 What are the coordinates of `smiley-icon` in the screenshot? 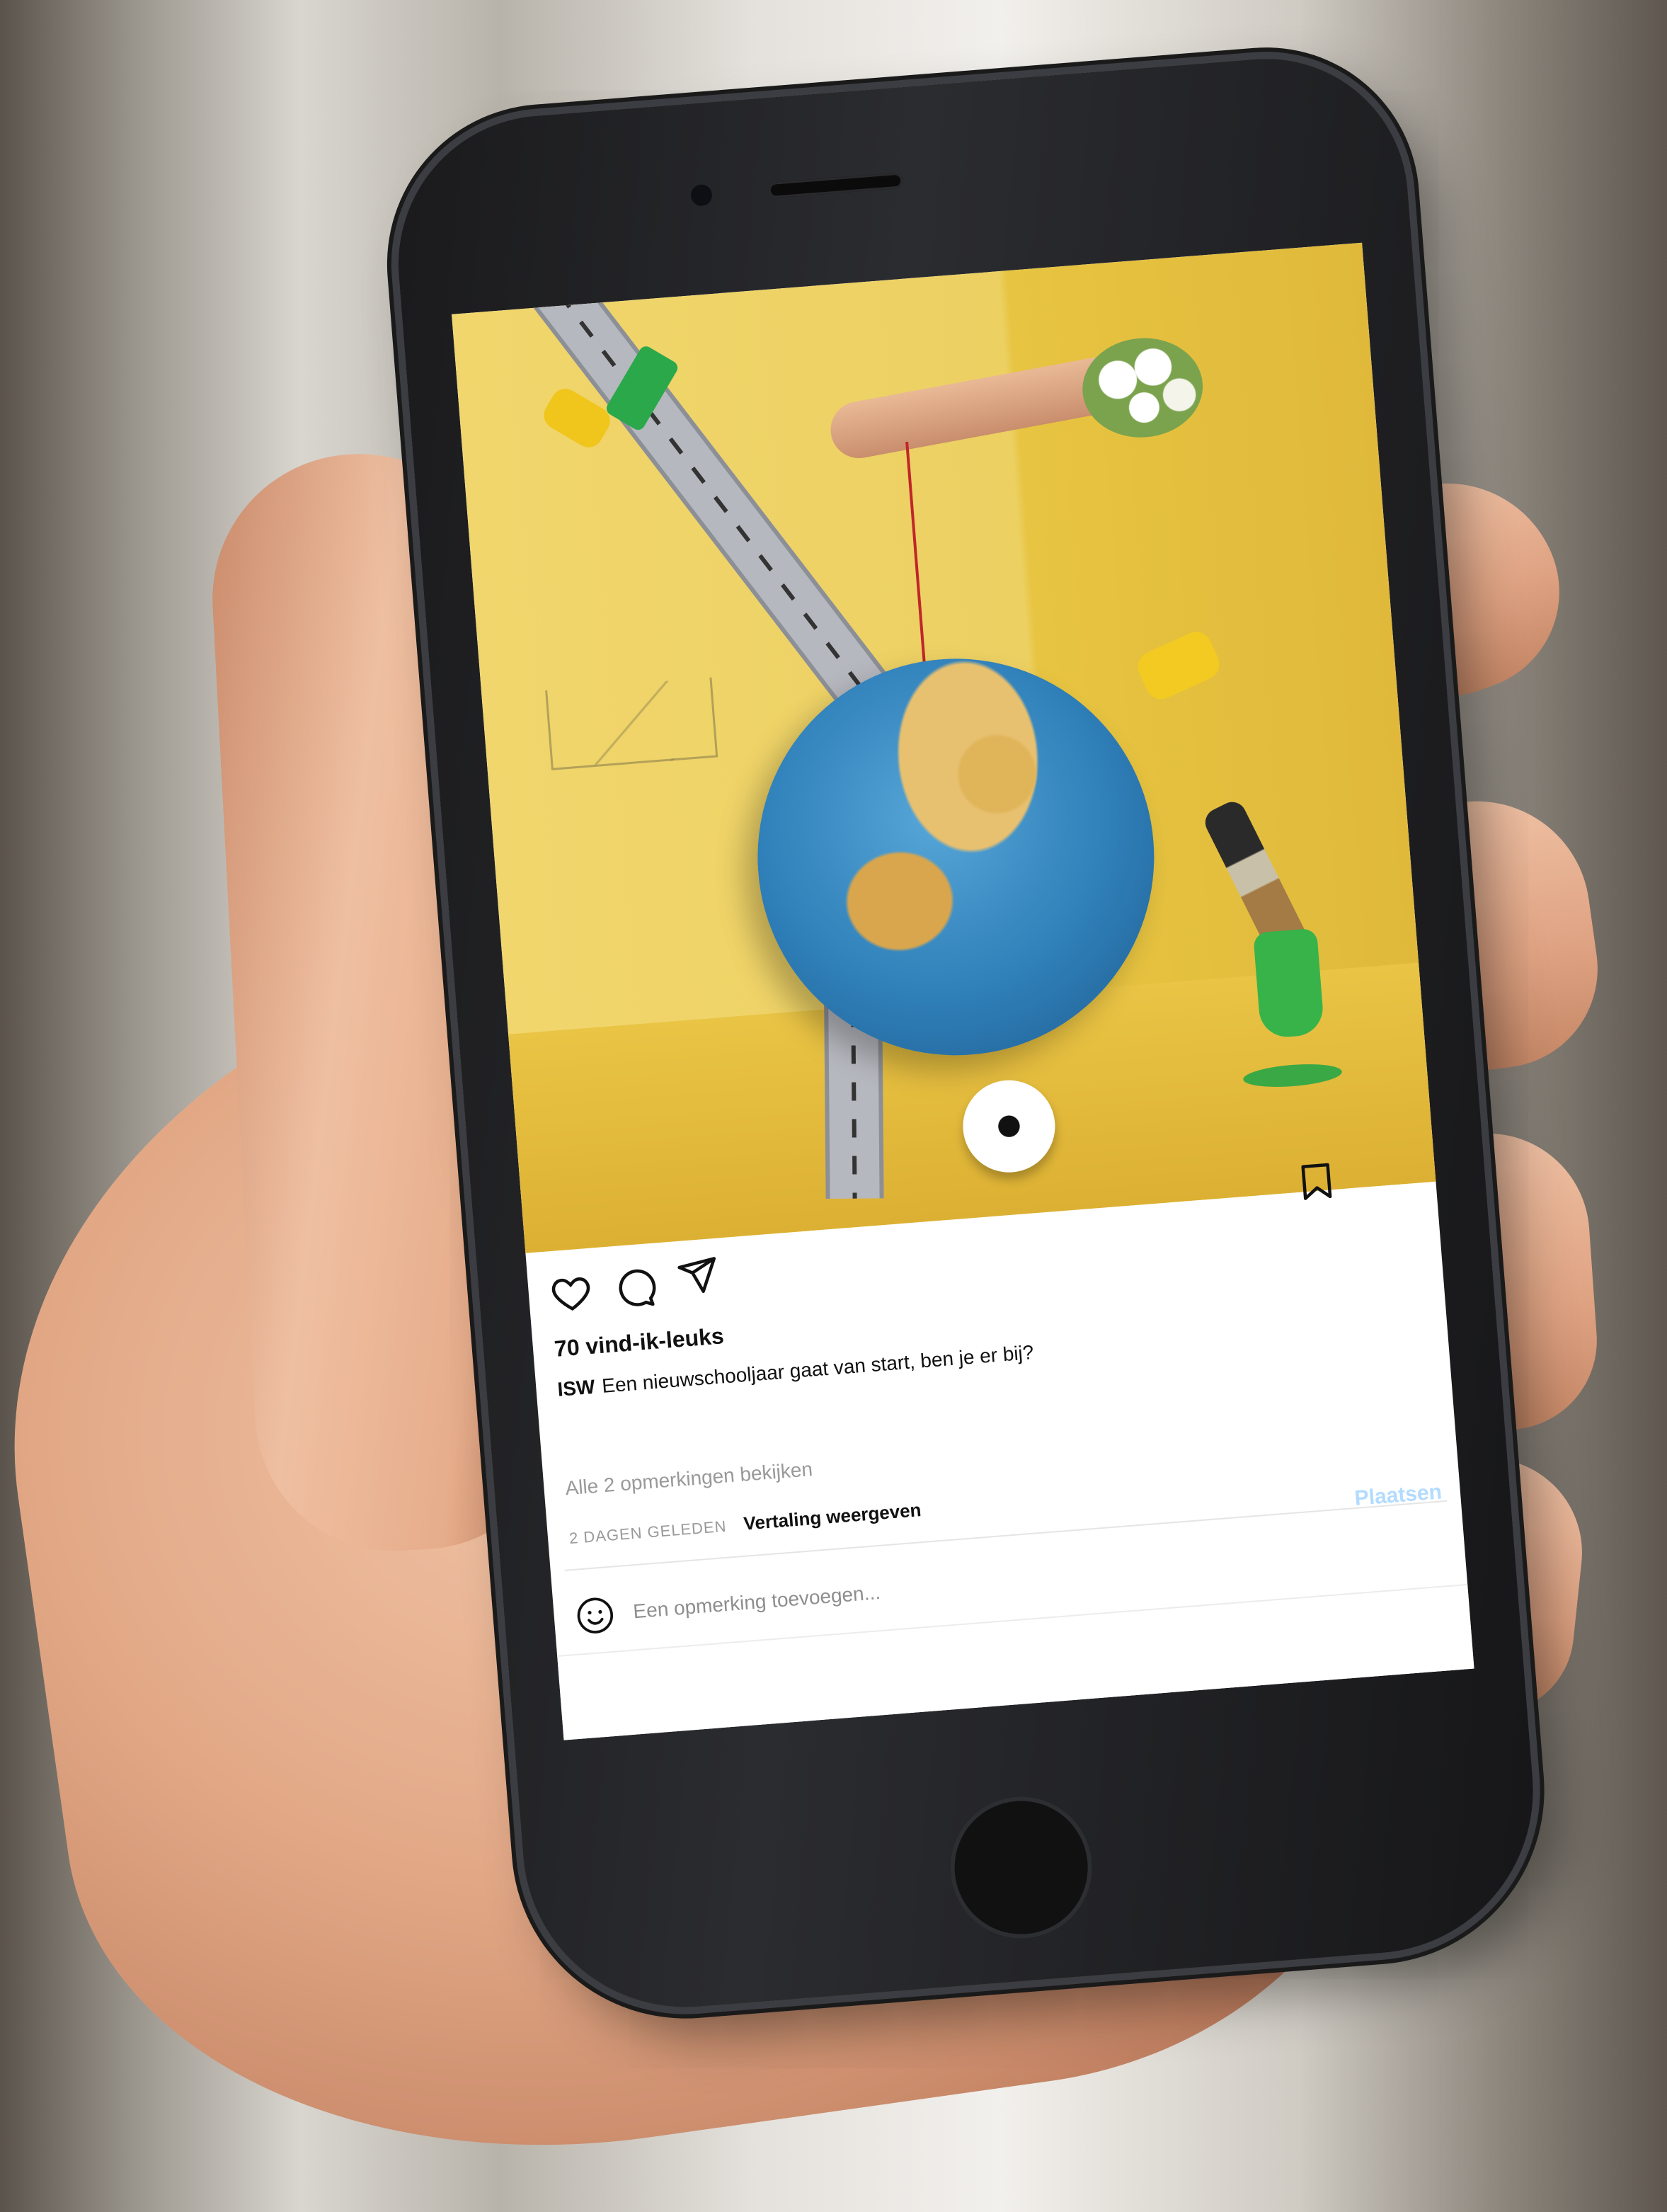 It's located at (595, 1616).